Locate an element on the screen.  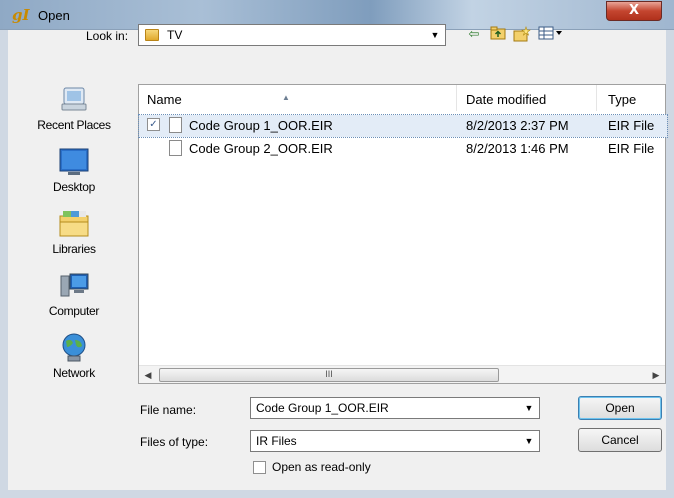
new-folder-icon is located at coordinates (522, 34).